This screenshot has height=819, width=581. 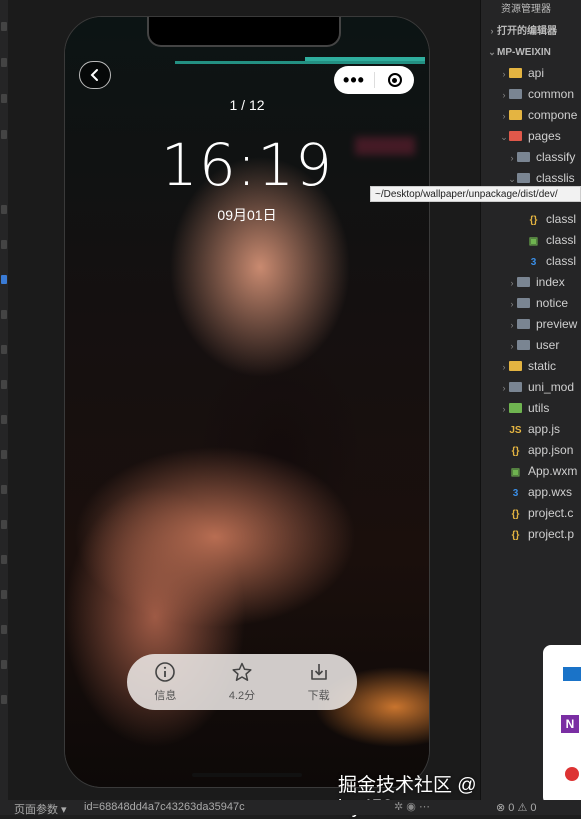 I want to click on tree-item-common: › common, so click(x=537, y=94).